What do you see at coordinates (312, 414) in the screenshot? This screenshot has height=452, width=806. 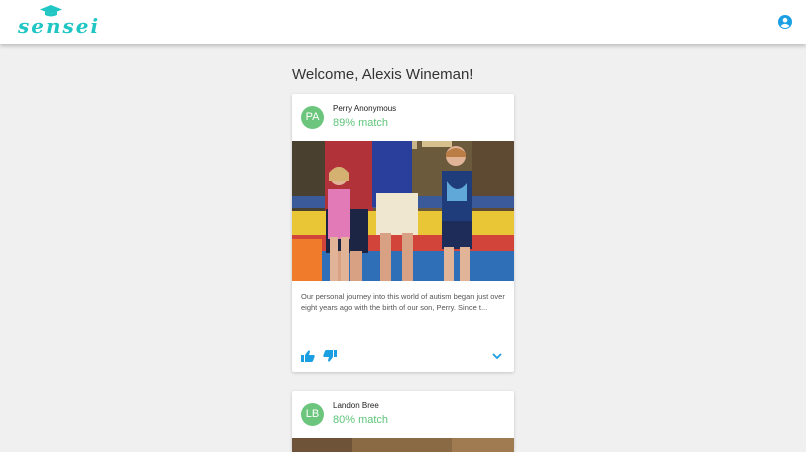 I see `avatar: LB` at bounding box center [312, 414].